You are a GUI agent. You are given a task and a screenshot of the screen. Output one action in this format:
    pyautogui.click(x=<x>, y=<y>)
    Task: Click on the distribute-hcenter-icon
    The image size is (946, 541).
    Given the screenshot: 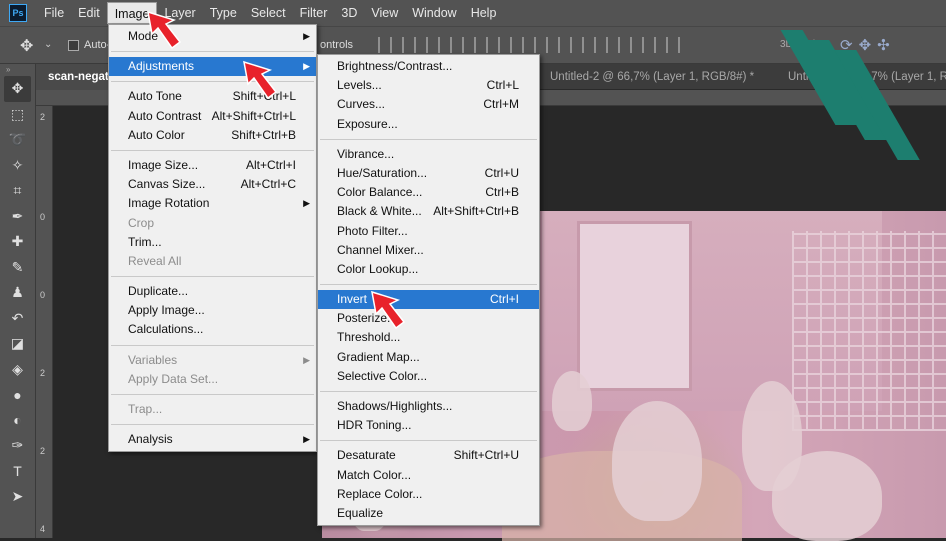 What is the action you would take?
    pyautogui.click(x=625, y=45)
    